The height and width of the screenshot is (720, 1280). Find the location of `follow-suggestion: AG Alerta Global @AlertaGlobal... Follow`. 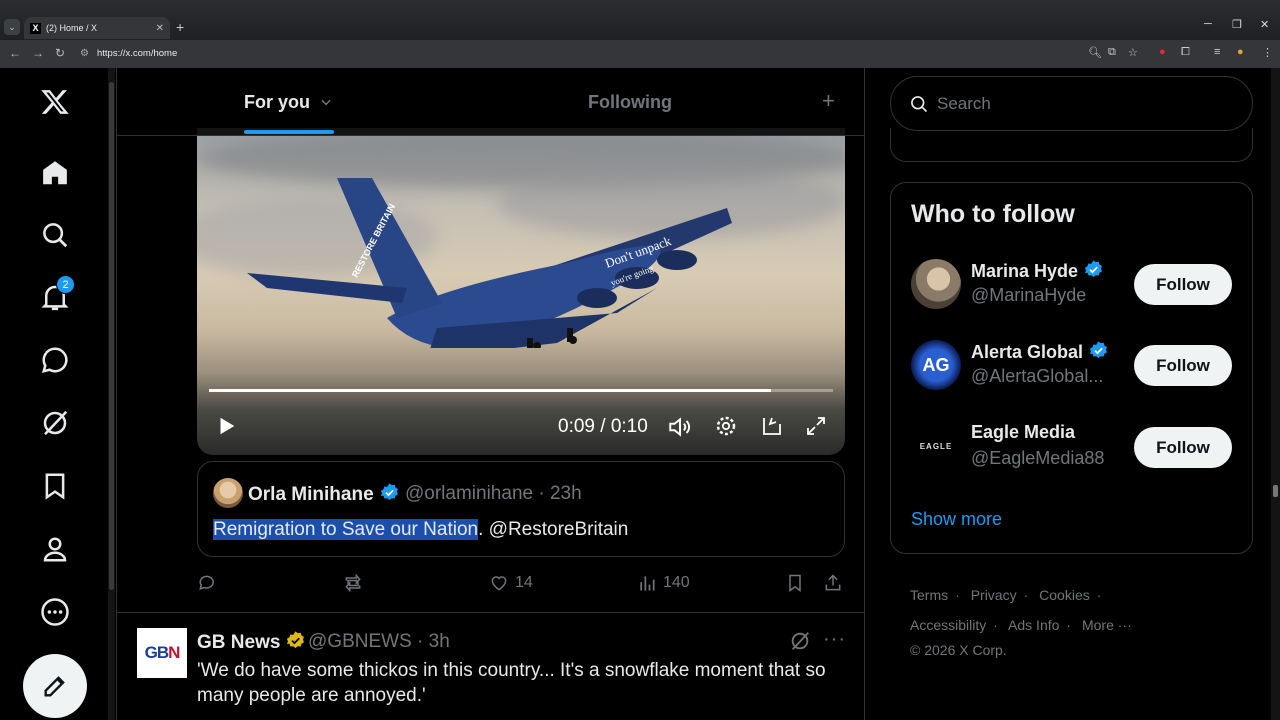

follow-suggestion: AG Alerta Global @AlertaGlobal... Follow is located at coordinates (1076, 366).